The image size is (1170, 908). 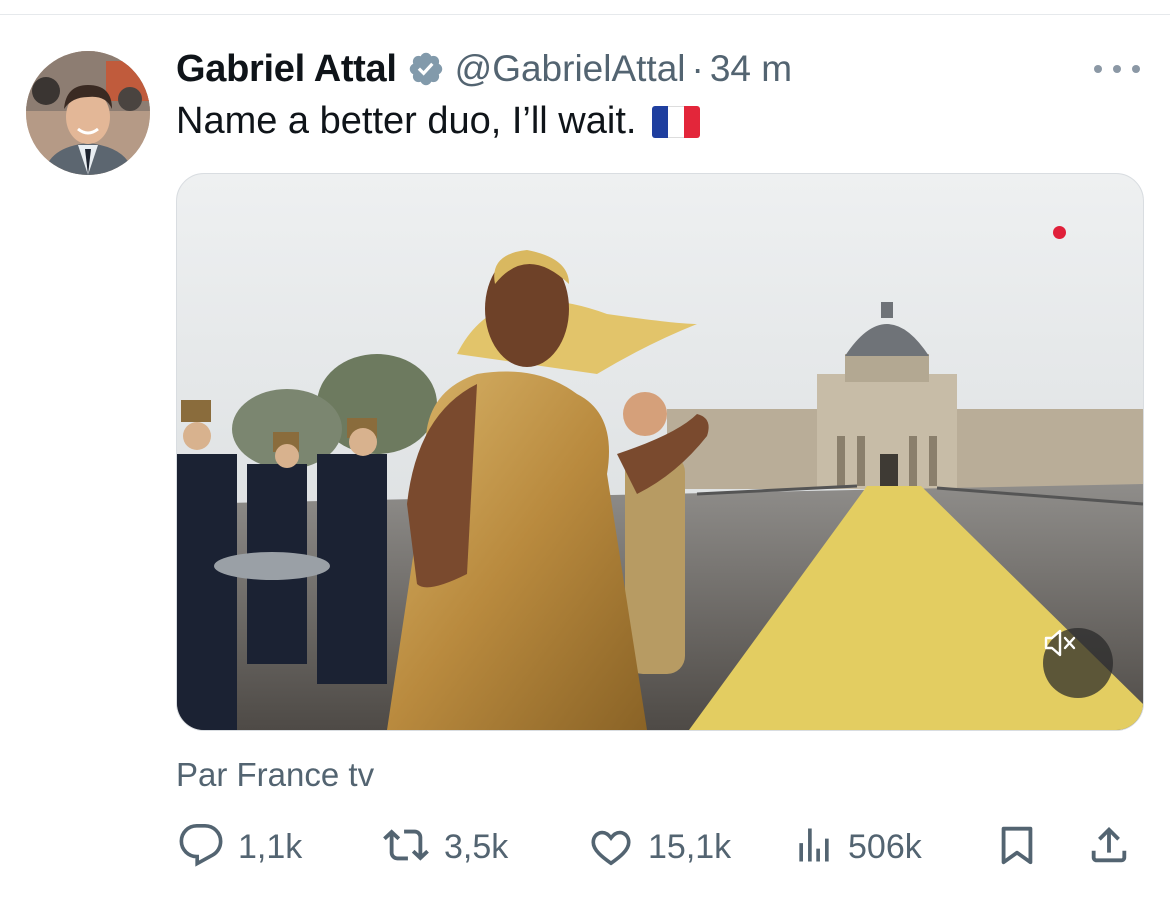 I want to click on top-divider, so click(x=585, y=14).